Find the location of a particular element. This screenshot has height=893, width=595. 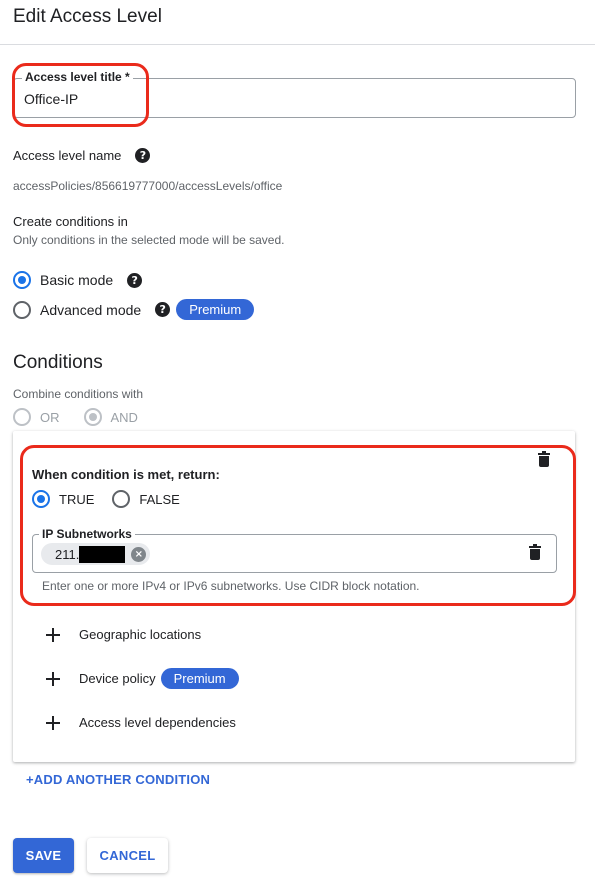

add-another-condition-button: +ADD ANOTHER CONDITION is located at coordinates (118, 779).